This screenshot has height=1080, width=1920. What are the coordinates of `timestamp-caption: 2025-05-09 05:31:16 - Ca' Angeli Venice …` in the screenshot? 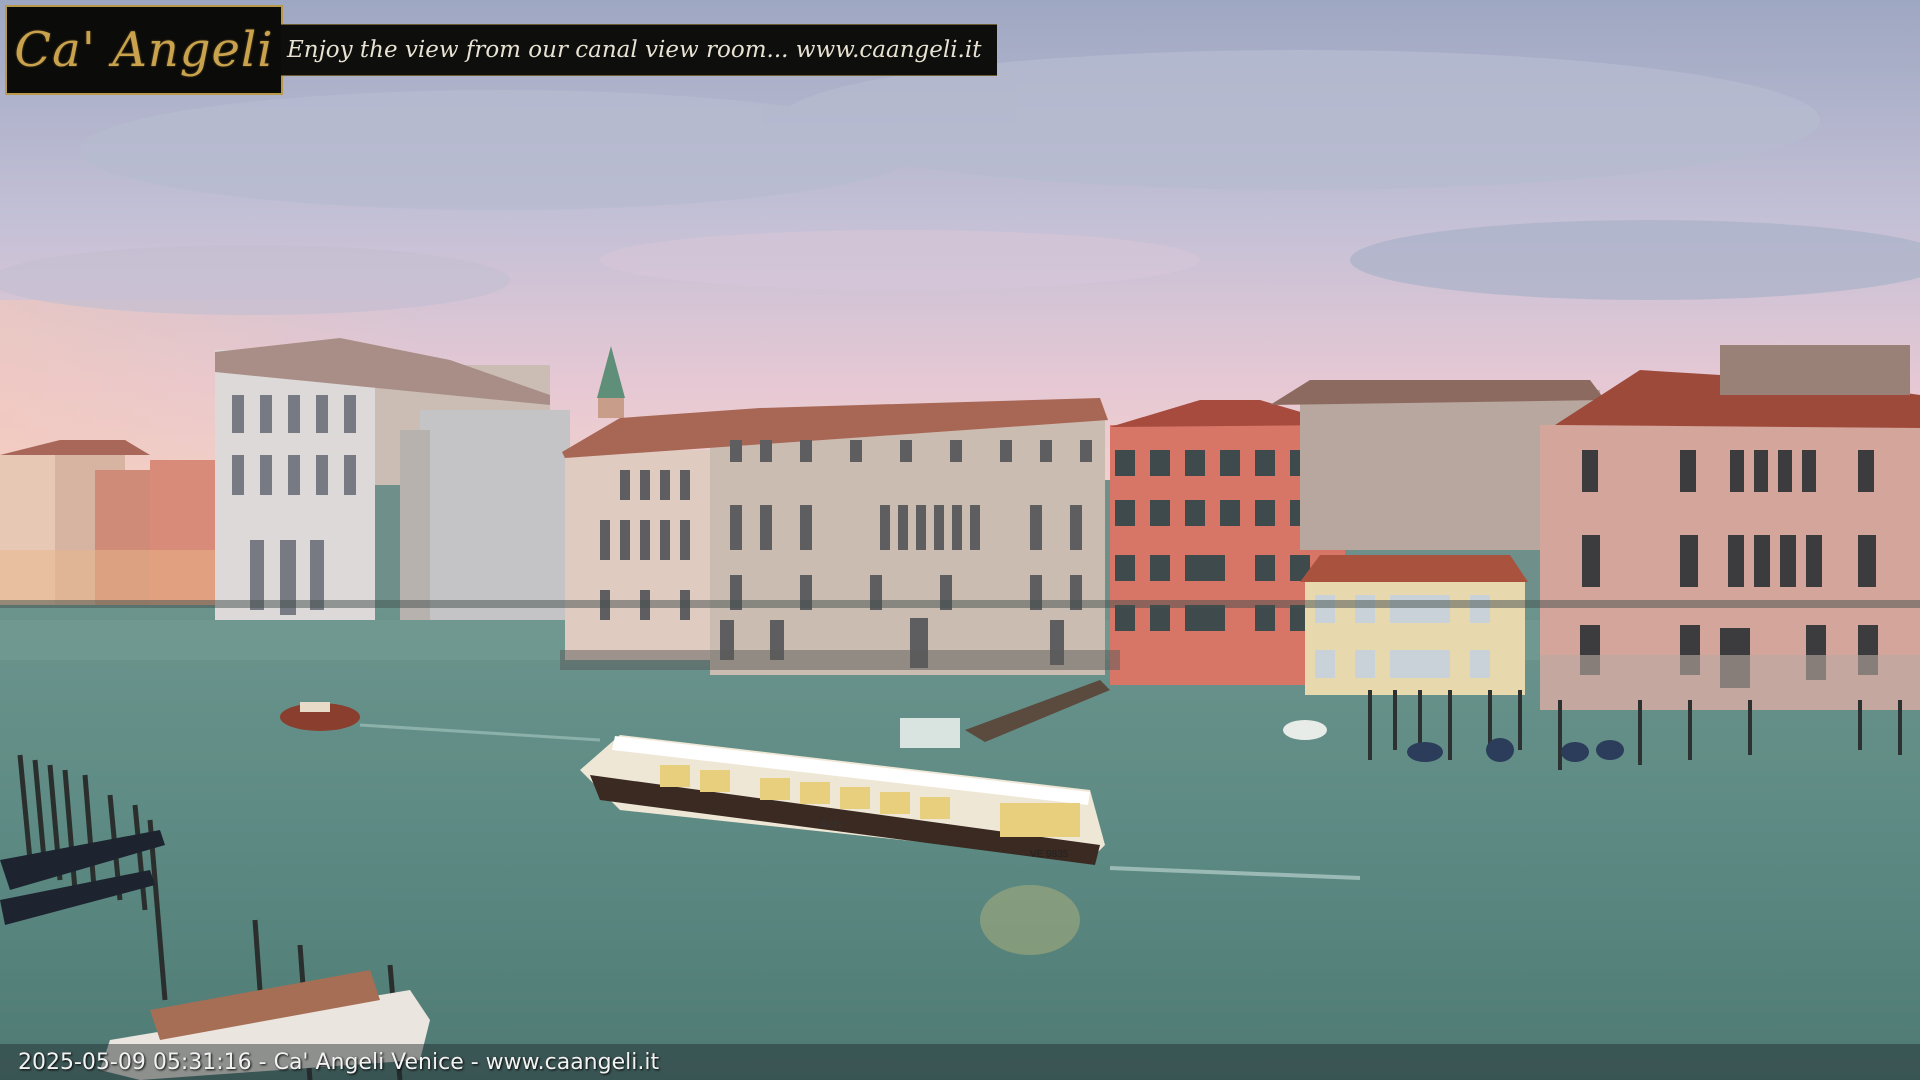 It's located at (339, 1062).